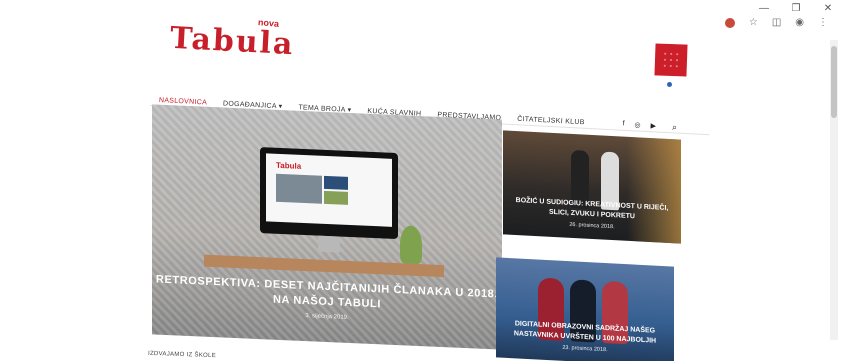  Describe the element at coordinates (232, 39) in the screenshot. I see `site-logo: Tabula nova` at that location.